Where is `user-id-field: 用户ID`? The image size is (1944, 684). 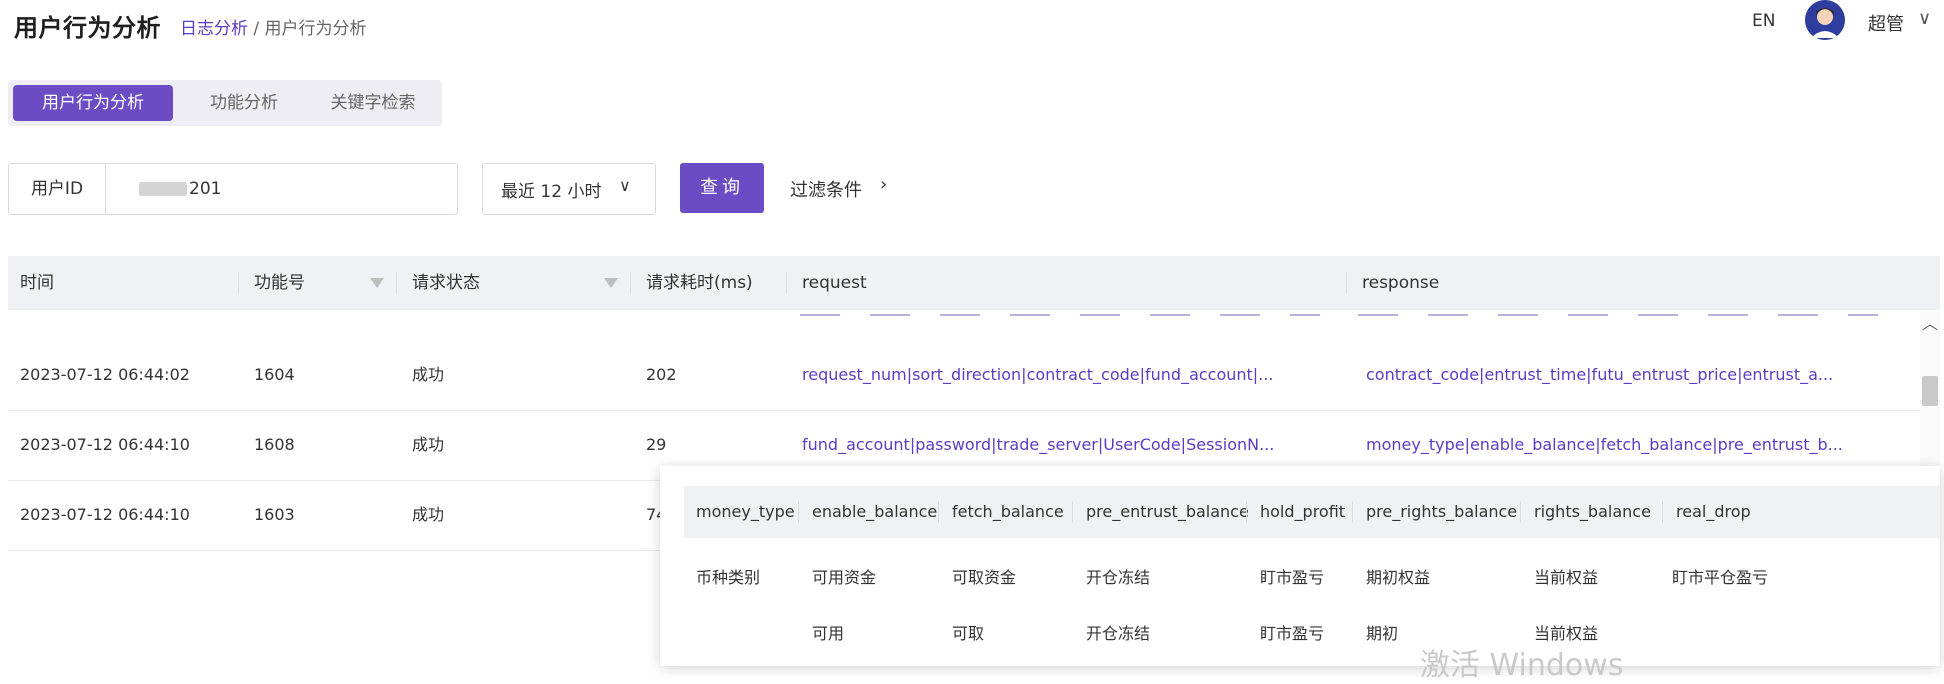 user-id-field: 用户ID is located at coordinates (233, 189).